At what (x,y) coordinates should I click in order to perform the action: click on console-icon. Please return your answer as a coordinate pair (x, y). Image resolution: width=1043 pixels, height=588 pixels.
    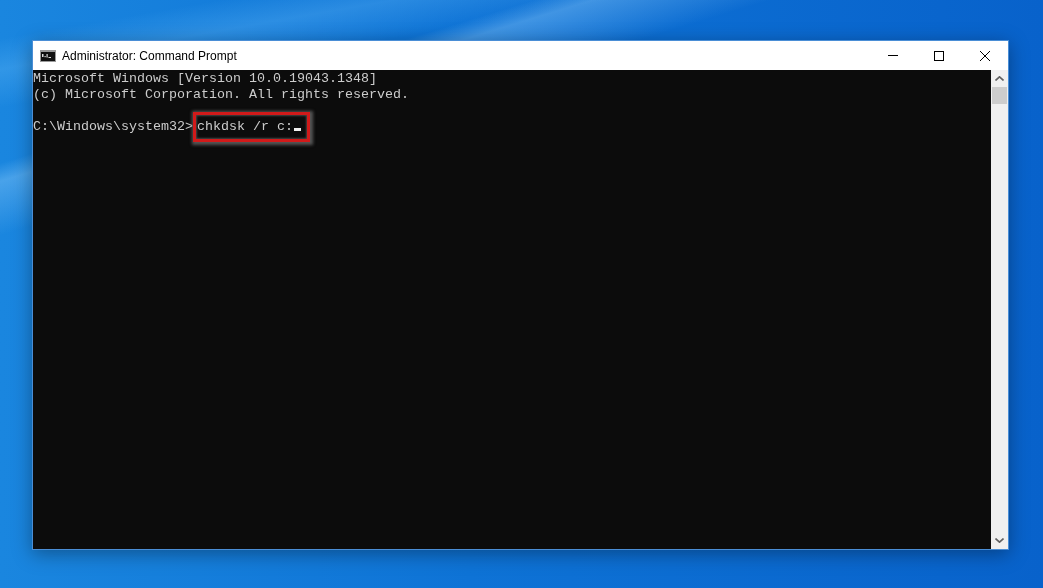
    Looking at the image, I should click on (48, 55).